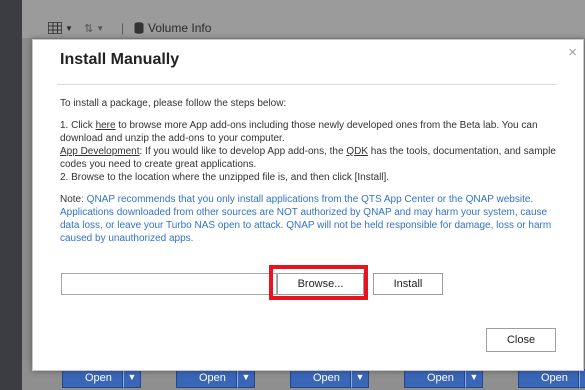 The image size is (585, 390). Describe the element at coordinates (521, 340) in the screenshot. I see `close-button: Close` at that location.